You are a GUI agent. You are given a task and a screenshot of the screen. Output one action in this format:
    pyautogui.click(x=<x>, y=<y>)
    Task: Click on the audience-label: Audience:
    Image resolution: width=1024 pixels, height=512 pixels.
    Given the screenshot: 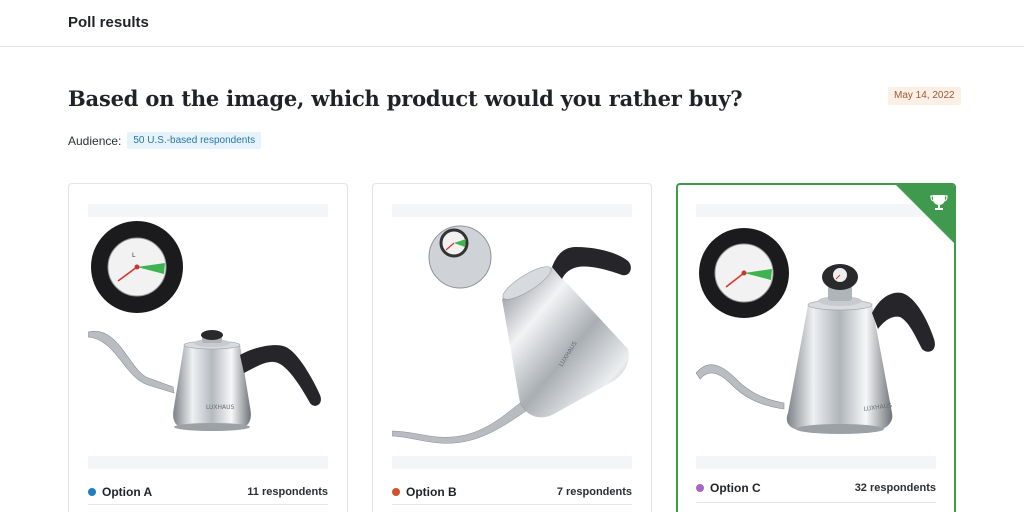 What is the action you would take?
    pyautogui.click(x=95, y=140)
    